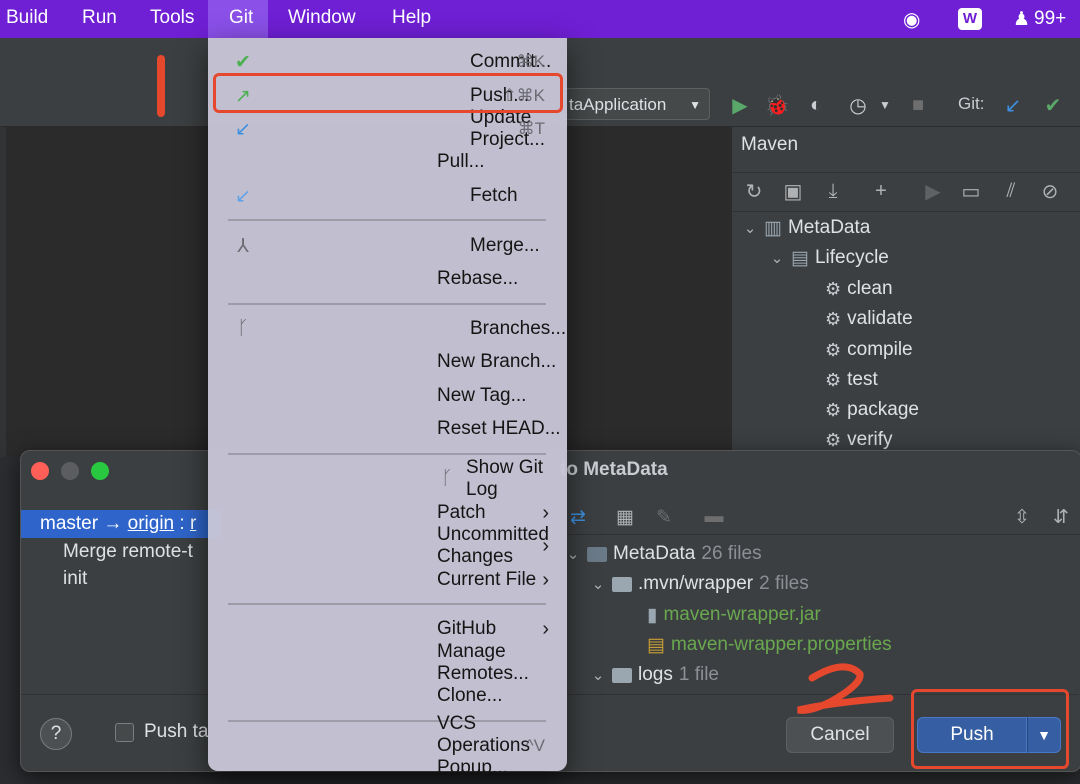  I want to click on group-by-icon: ▦, so click(625, 517).